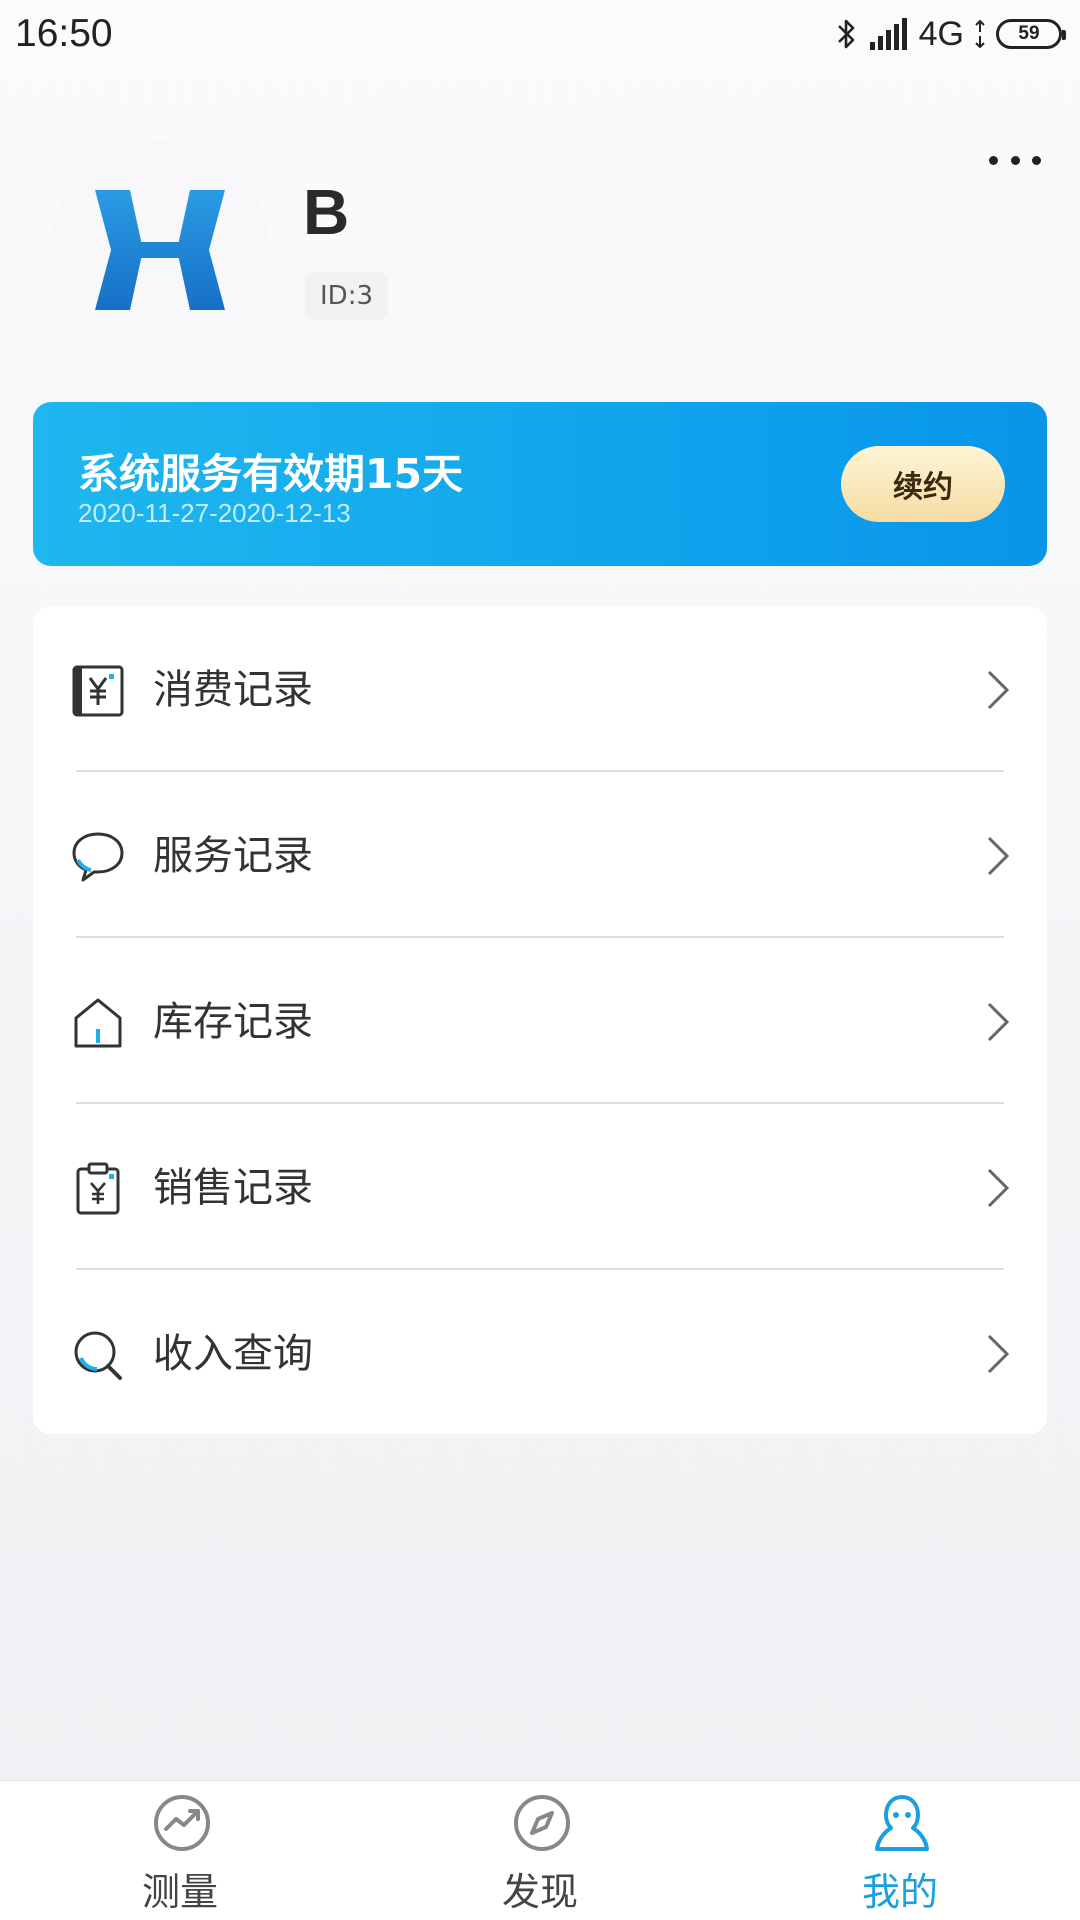 Image resolution: width=1080 pixels, height=1920 pixels. I want to click on tab-label: 我的, so click(899, 1892).